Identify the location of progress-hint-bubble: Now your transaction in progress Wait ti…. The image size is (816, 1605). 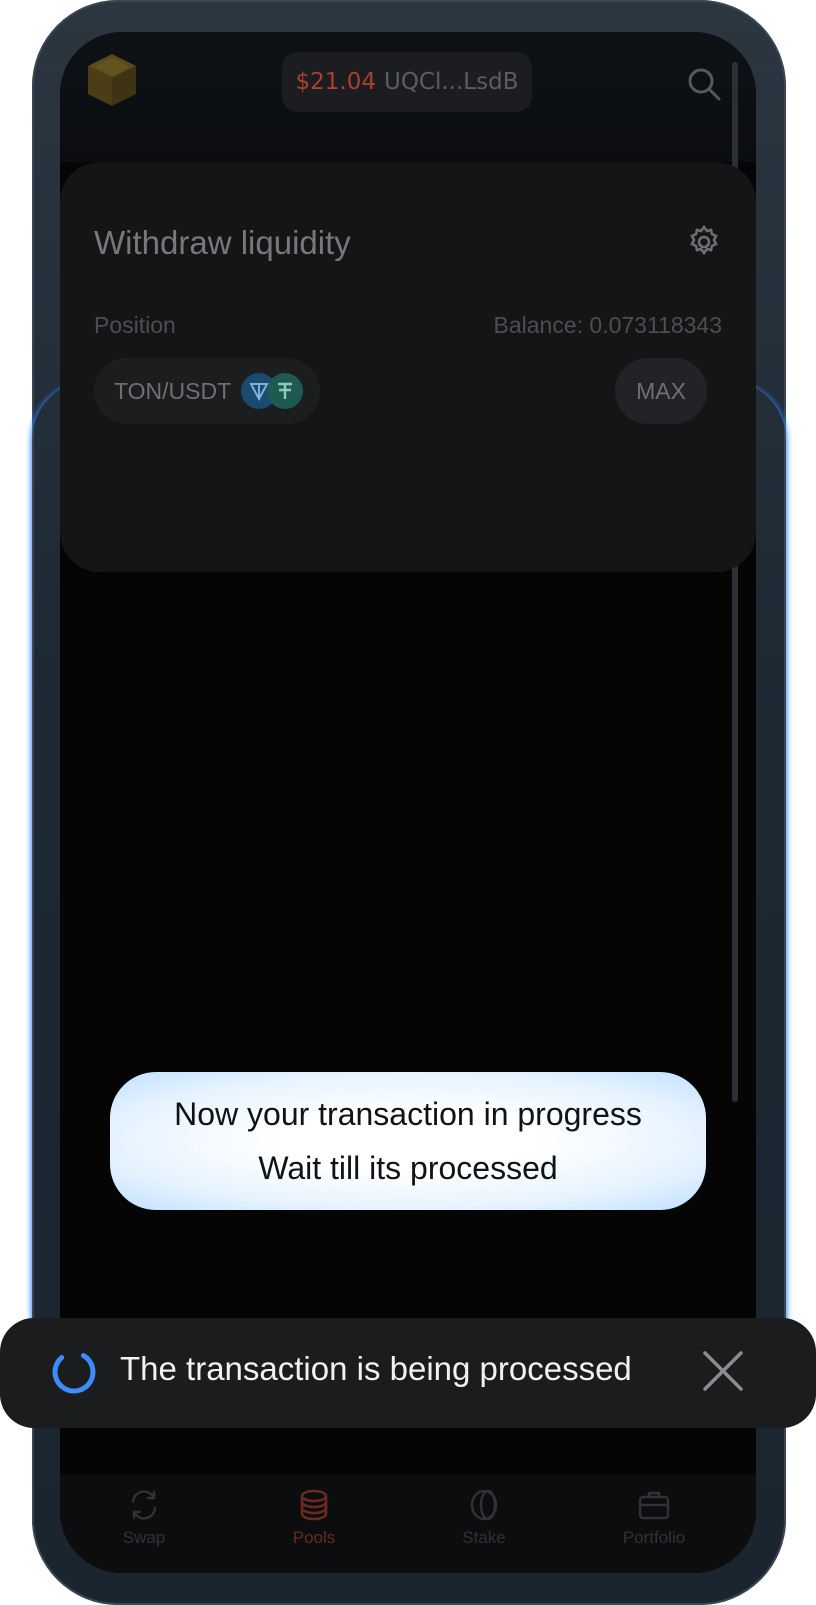
(408, 1141).